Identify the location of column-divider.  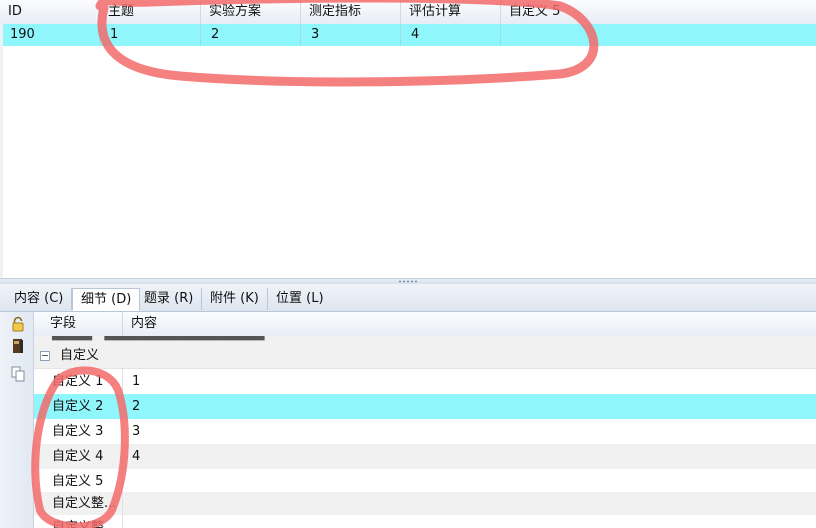
(122, 448).